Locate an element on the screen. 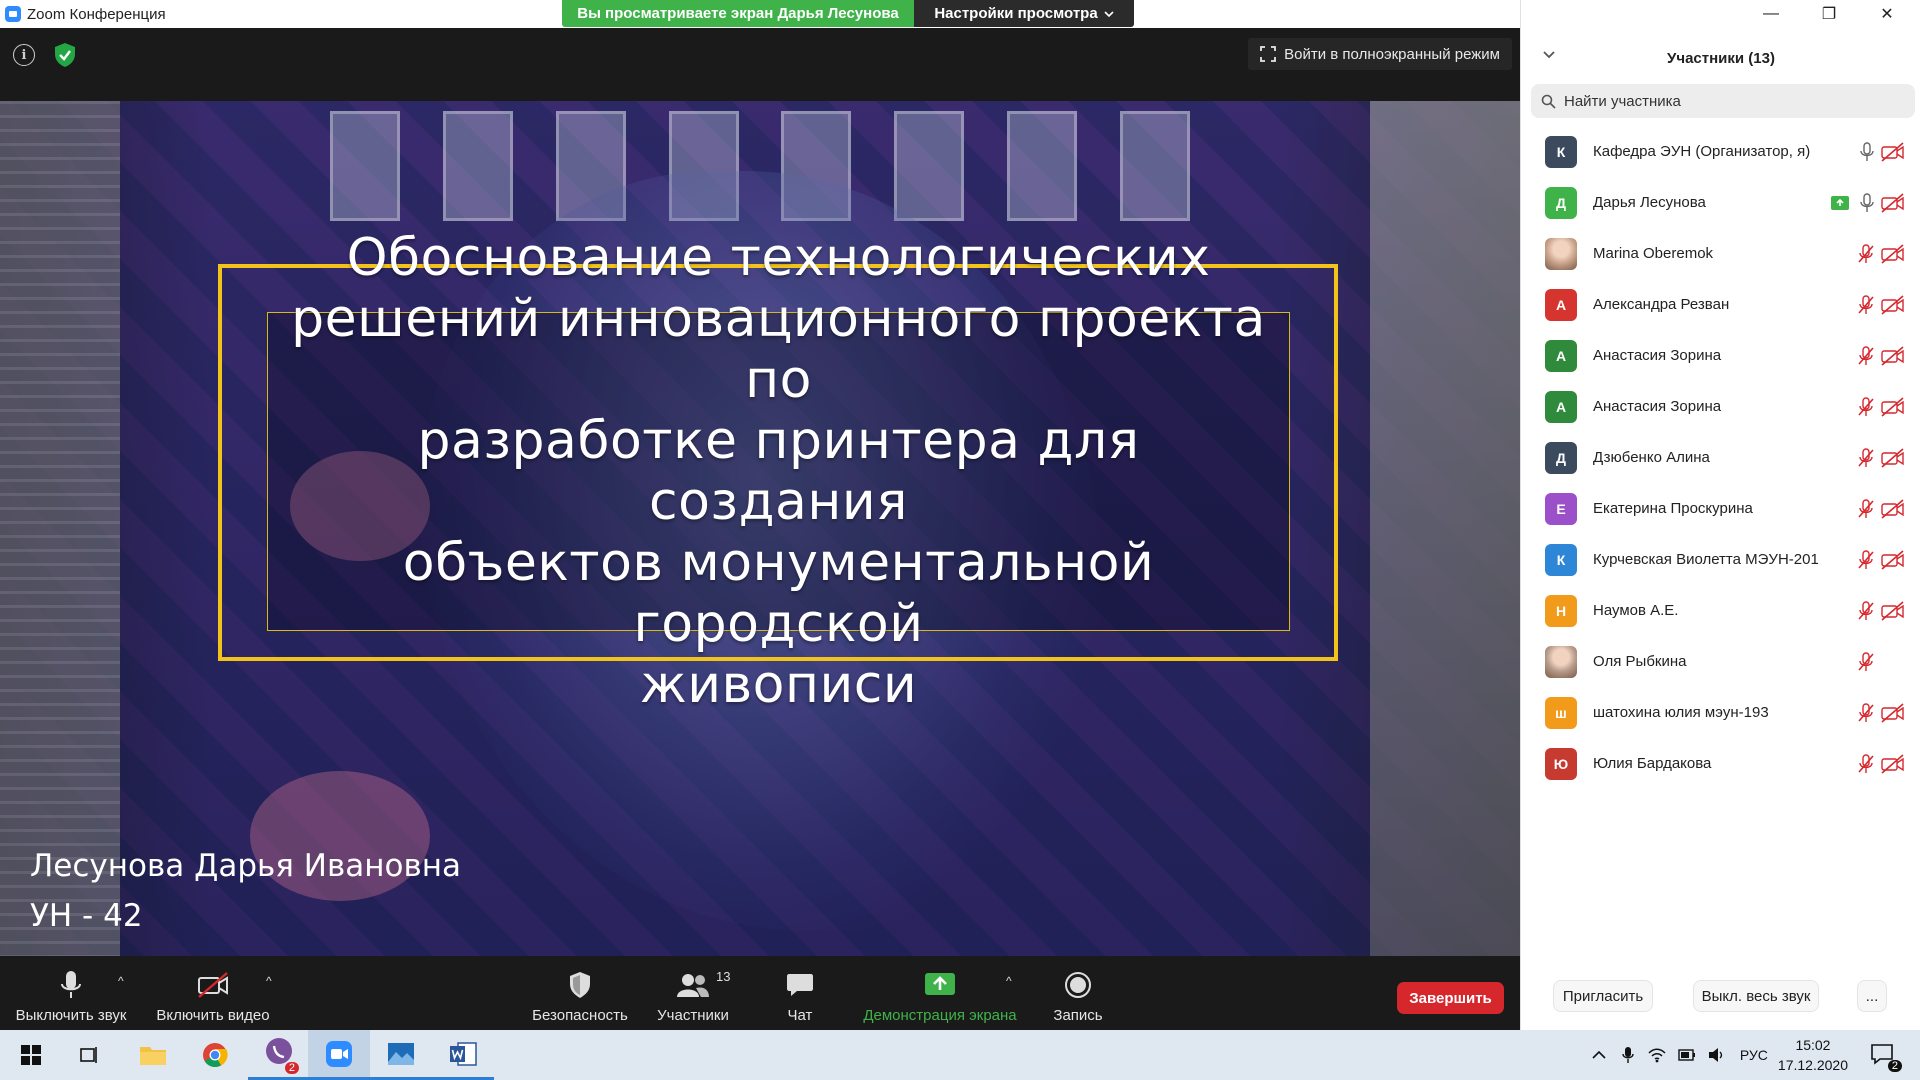  chat-icon is located at coordinates (800, 985).